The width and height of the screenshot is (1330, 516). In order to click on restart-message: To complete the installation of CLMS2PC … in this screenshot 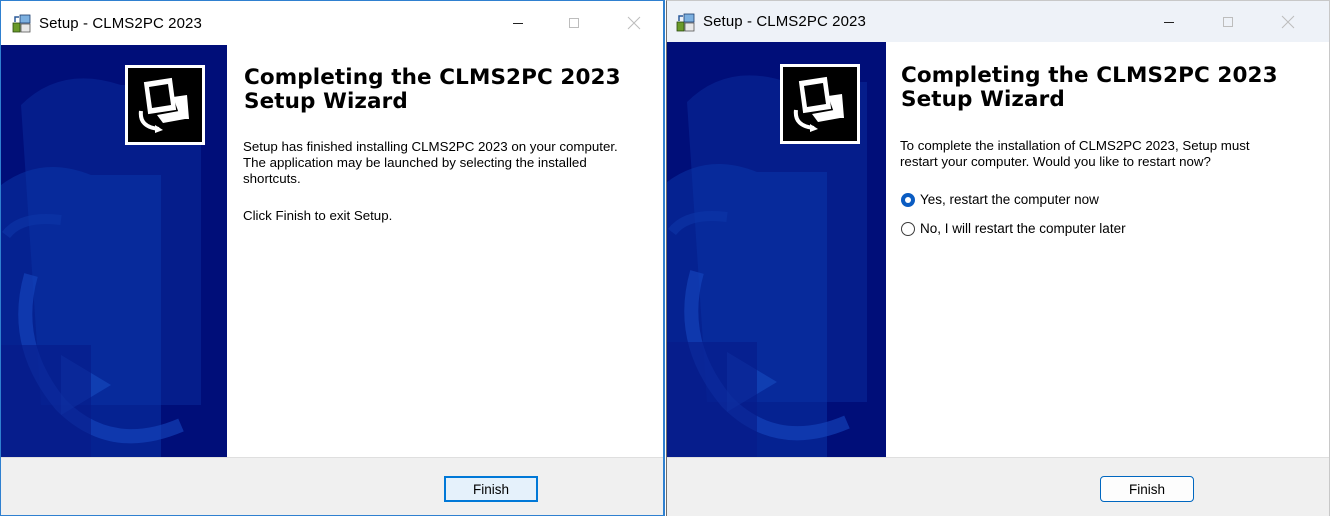, I will do `click(1075, 153)`.